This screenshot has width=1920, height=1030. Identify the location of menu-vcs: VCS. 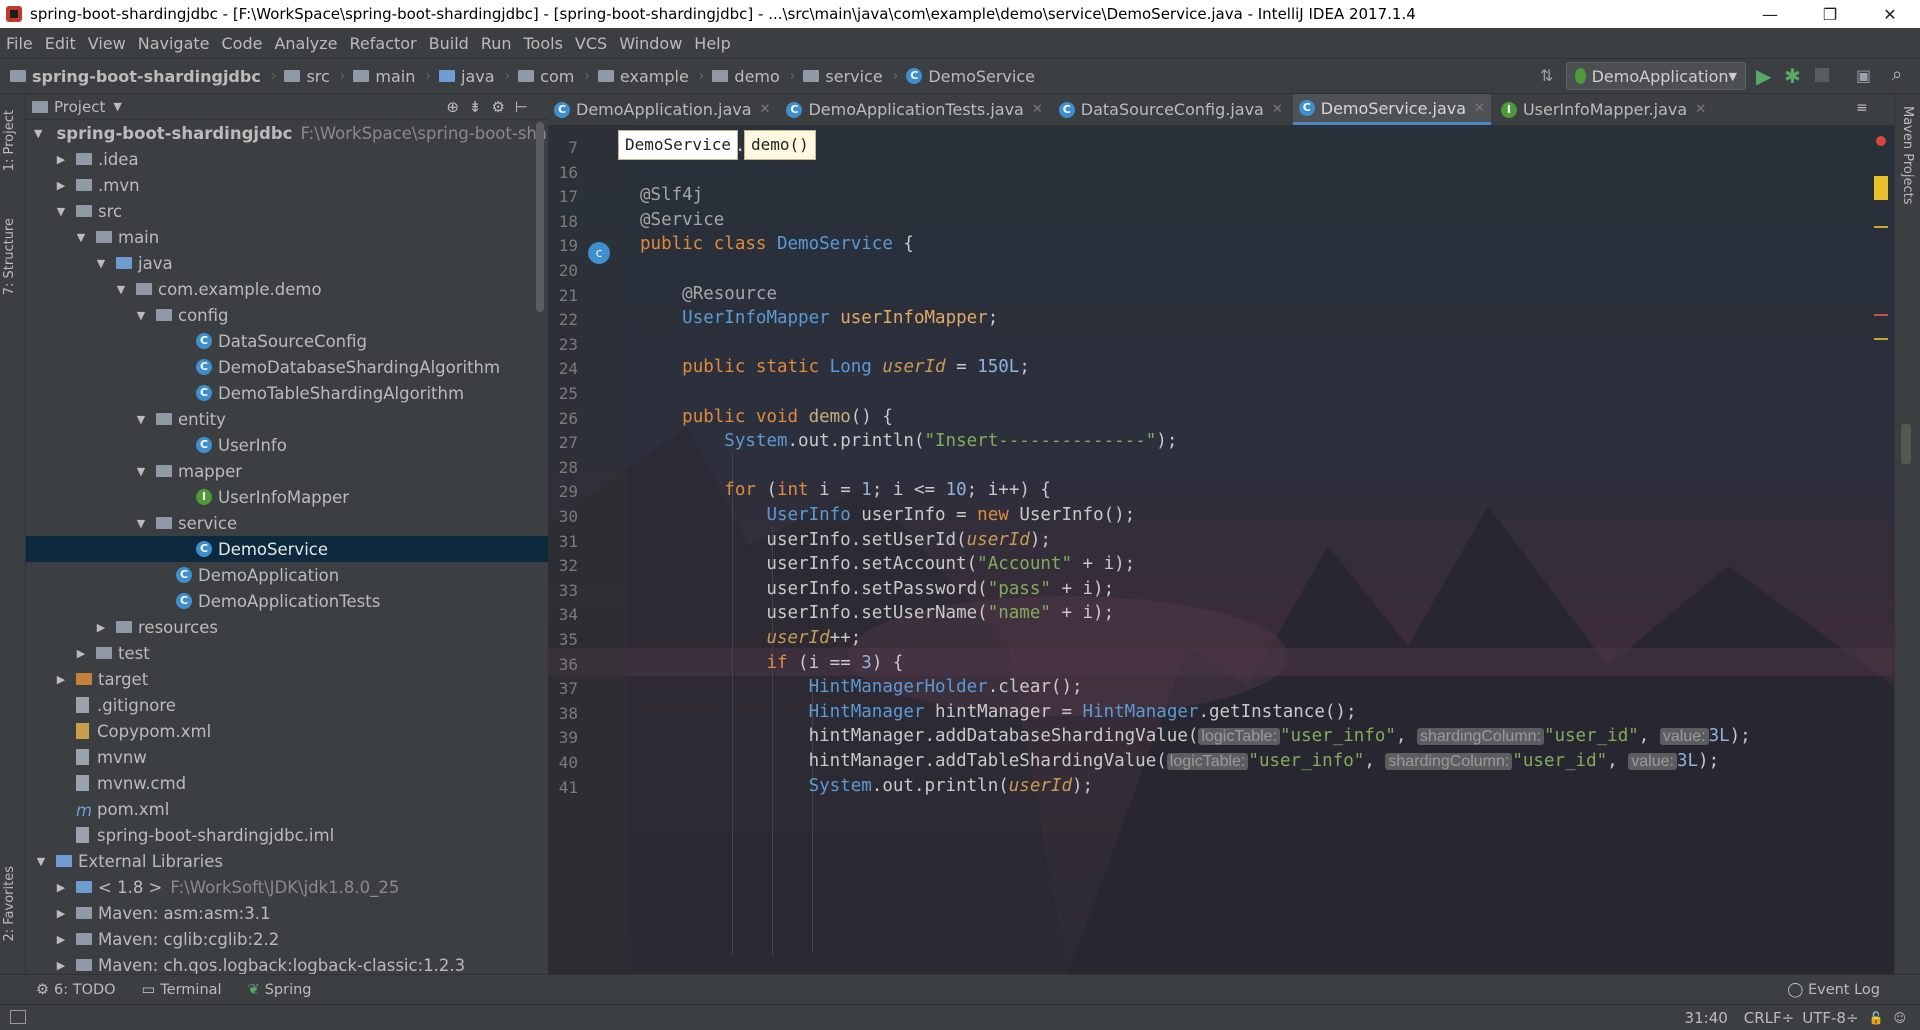
(595, 43).